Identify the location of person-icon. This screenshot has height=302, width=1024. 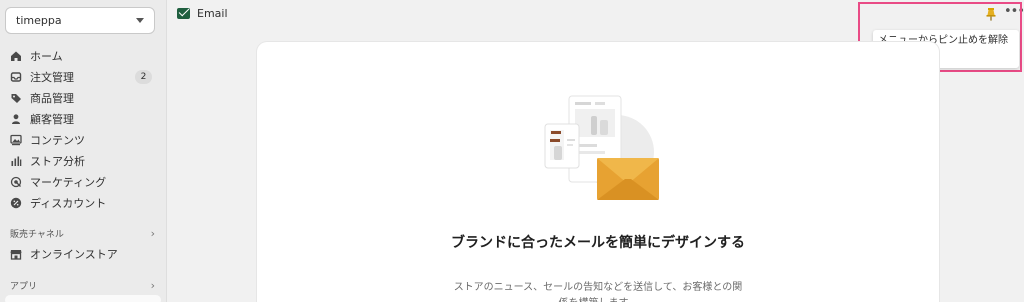
(16, 119).